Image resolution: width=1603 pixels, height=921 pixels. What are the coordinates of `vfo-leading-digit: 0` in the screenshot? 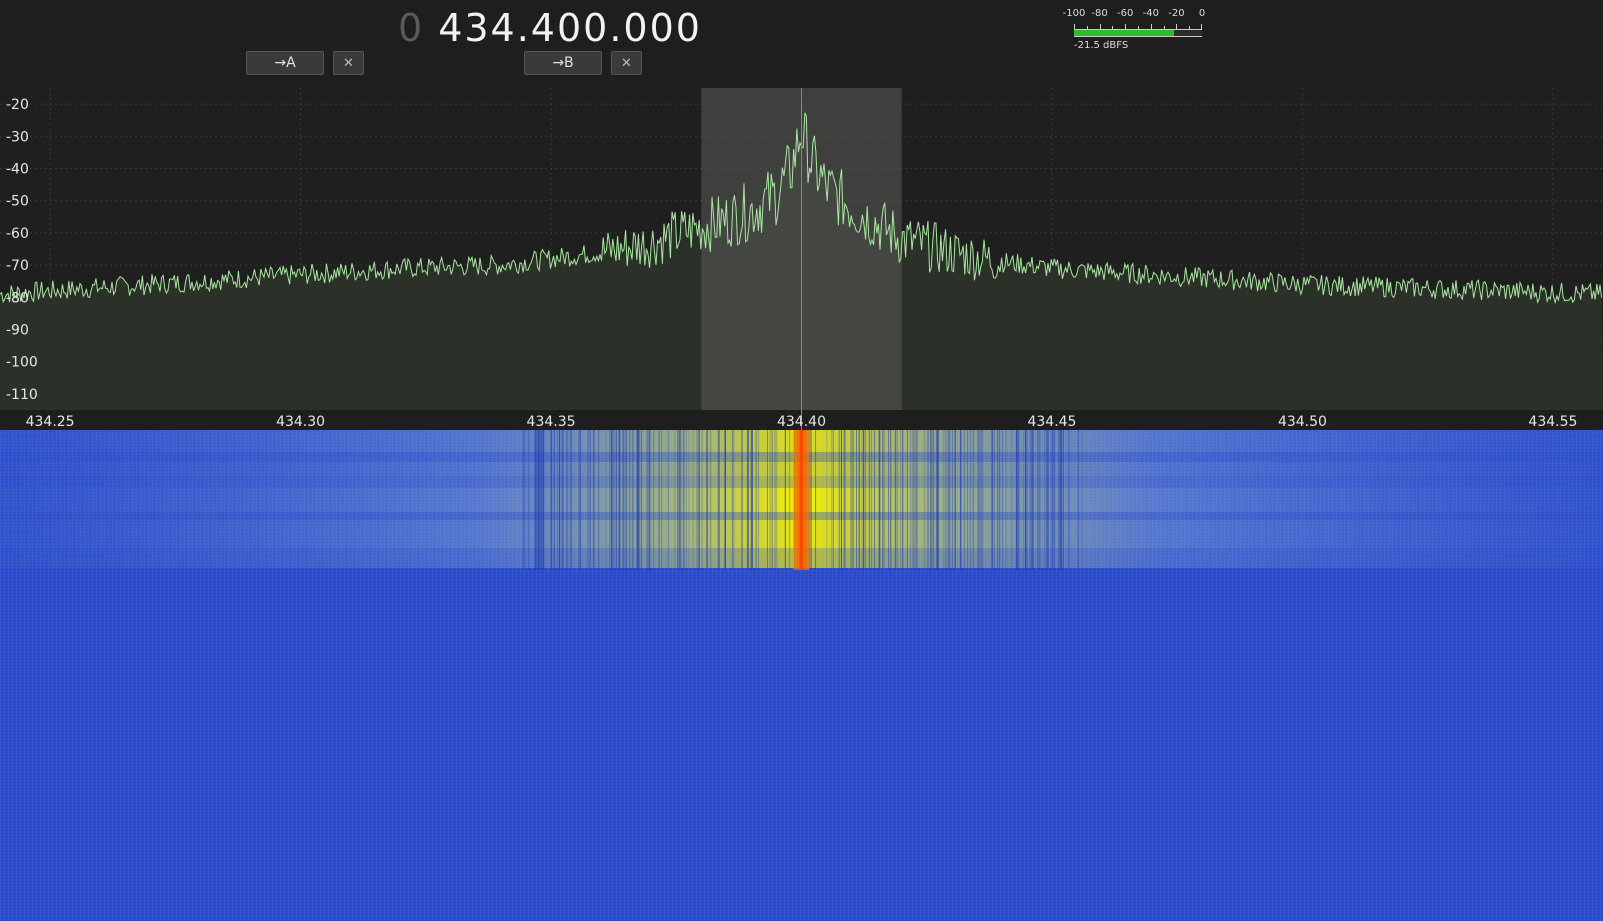 It's located at (411, 28).